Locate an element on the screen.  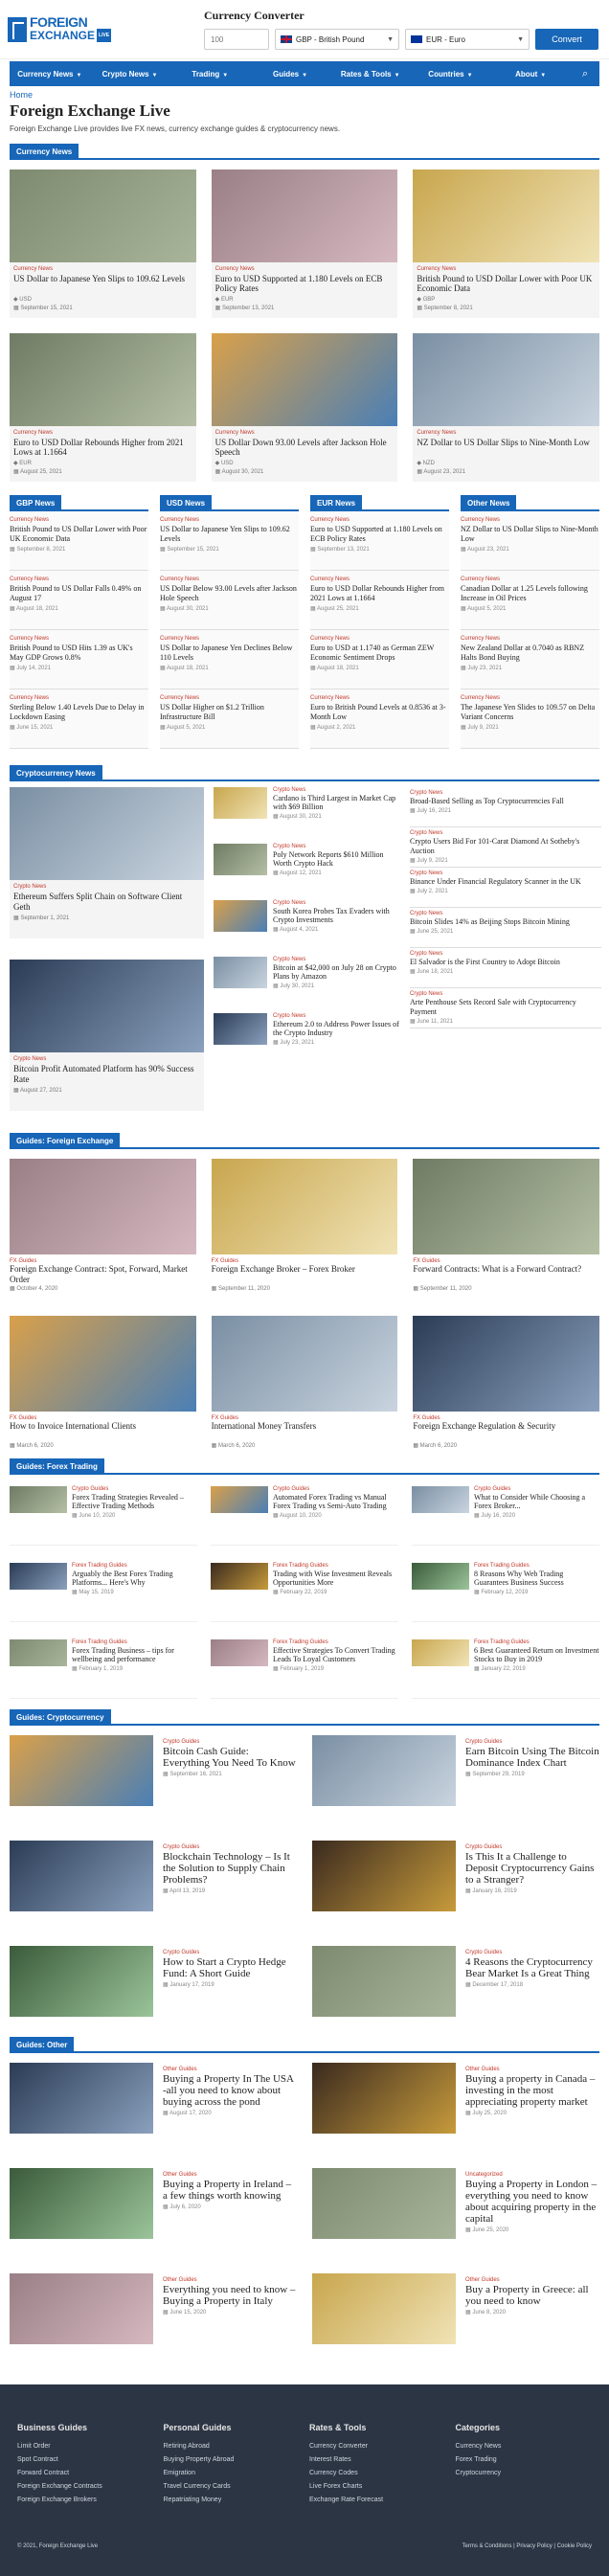
nav-currency-news: Currency News ▼ is located at coordinates (50, 74).